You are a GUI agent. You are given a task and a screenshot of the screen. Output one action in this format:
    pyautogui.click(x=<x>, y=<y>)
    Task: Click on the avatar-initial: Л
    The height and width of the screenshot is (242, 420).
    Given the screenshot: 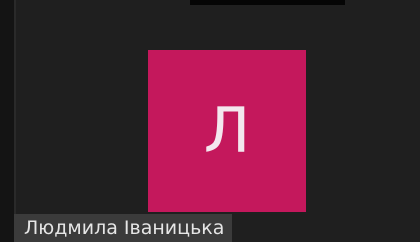 What is the action you would take?
    pyautogui.click(x=227, y=130)
    